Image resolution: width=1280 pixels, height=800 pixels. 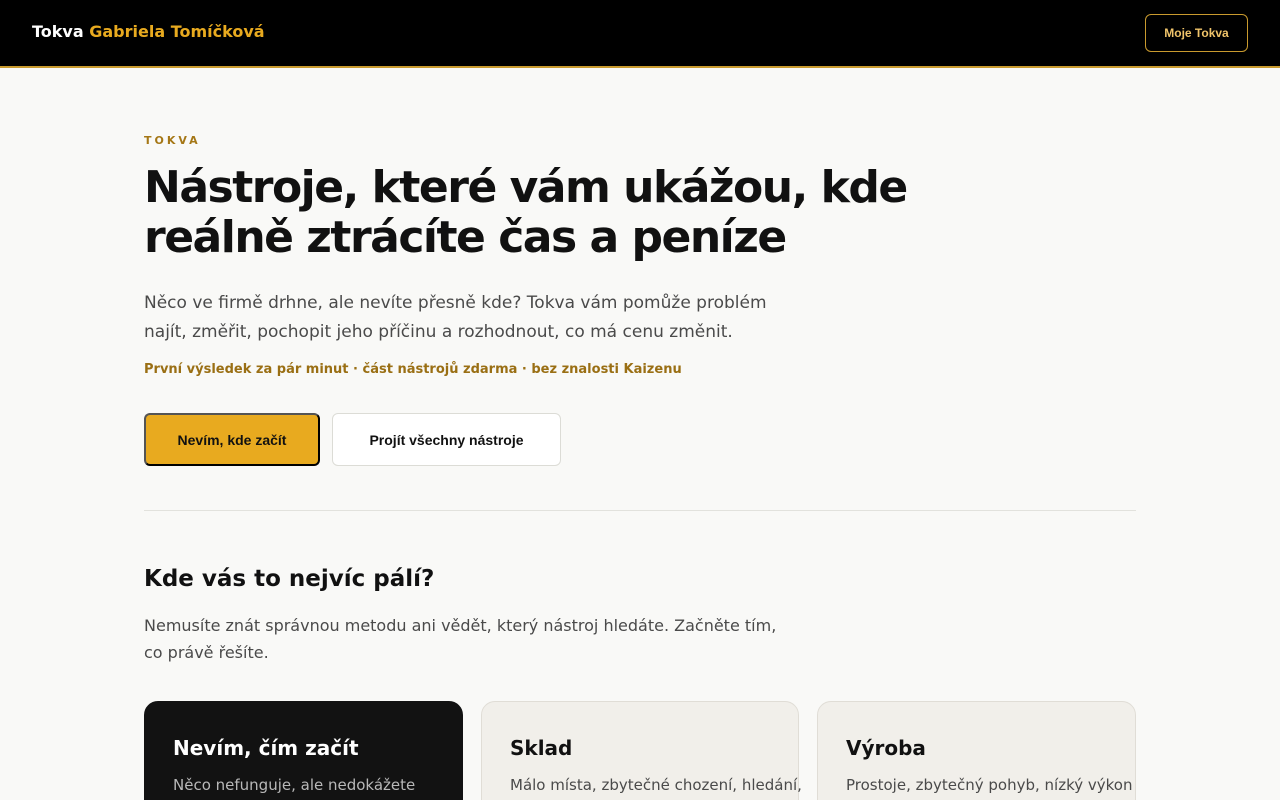 I want to click on card-title: Výroba, so click(x=886, y=748).